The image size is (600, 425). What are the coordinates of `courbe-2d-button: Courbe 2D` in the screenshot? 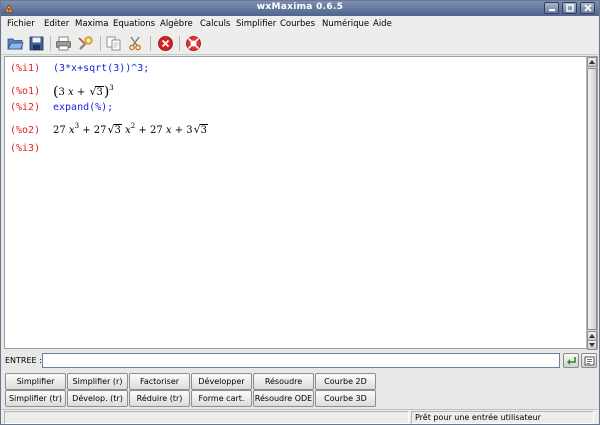 It's located at (345, 381).